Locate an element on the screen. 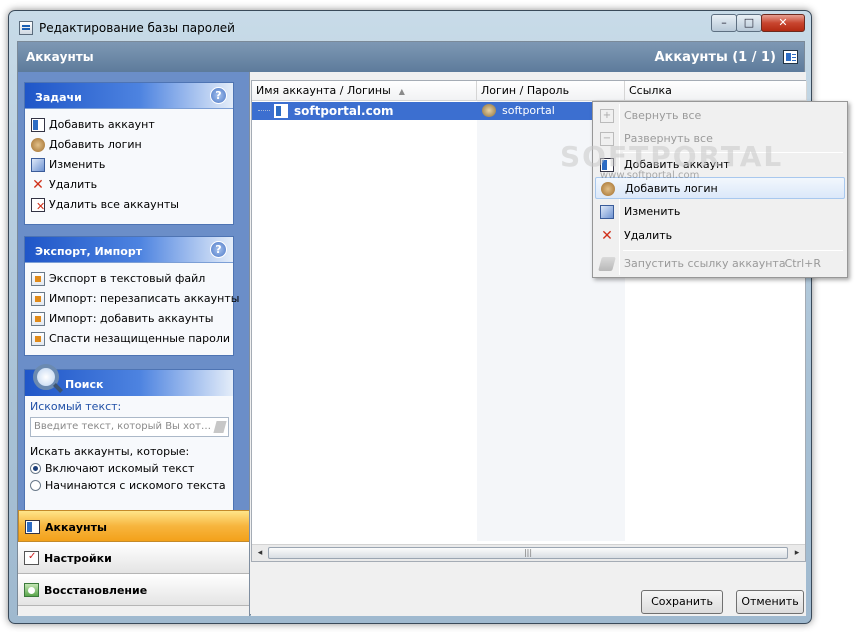 Image resolution: width=860 pixels, height=632 pixels. column-header-account: Имя аккаунта / Логины ▲ is located at coordinates (364, 91).